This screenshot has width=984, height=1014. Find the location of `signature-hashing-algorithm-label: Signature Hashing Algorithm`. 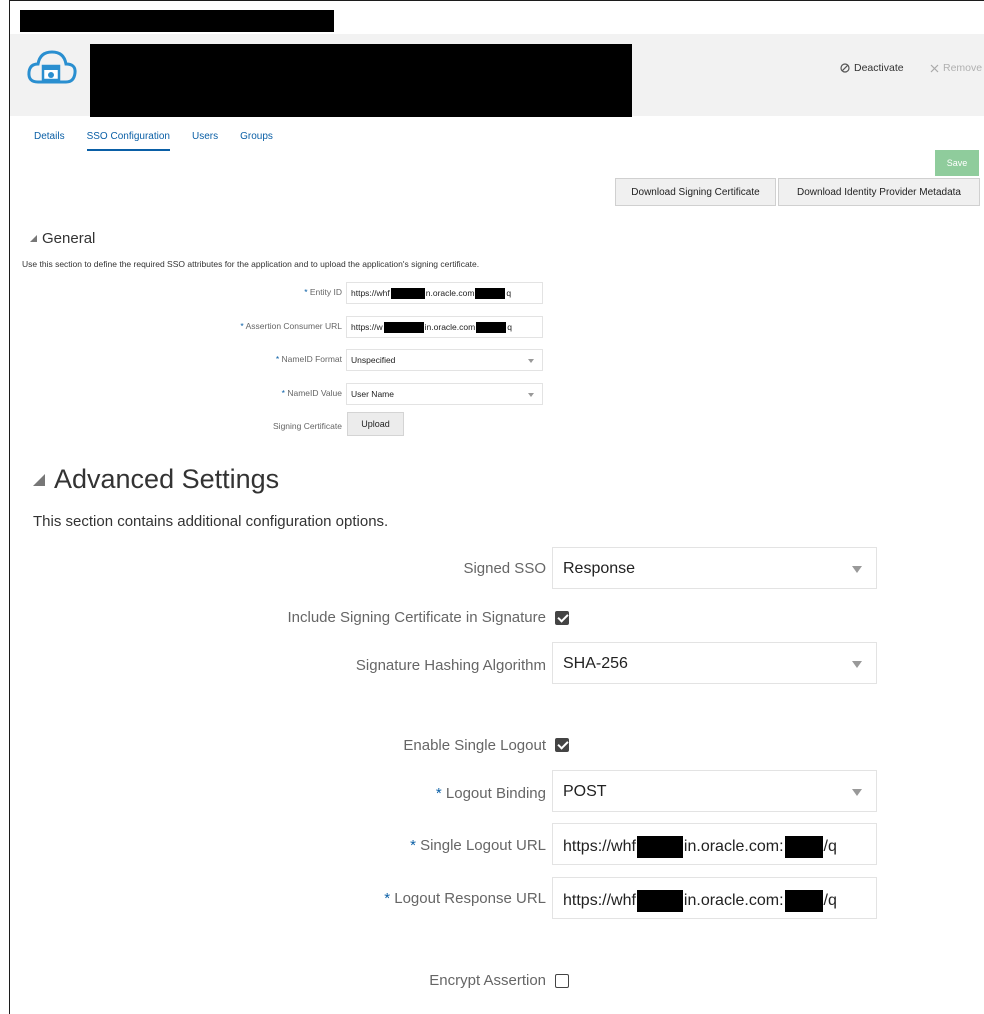

signature-hashing-algorithm-label: Signature Hashing Algorithm is located at coordinates (450, 665).